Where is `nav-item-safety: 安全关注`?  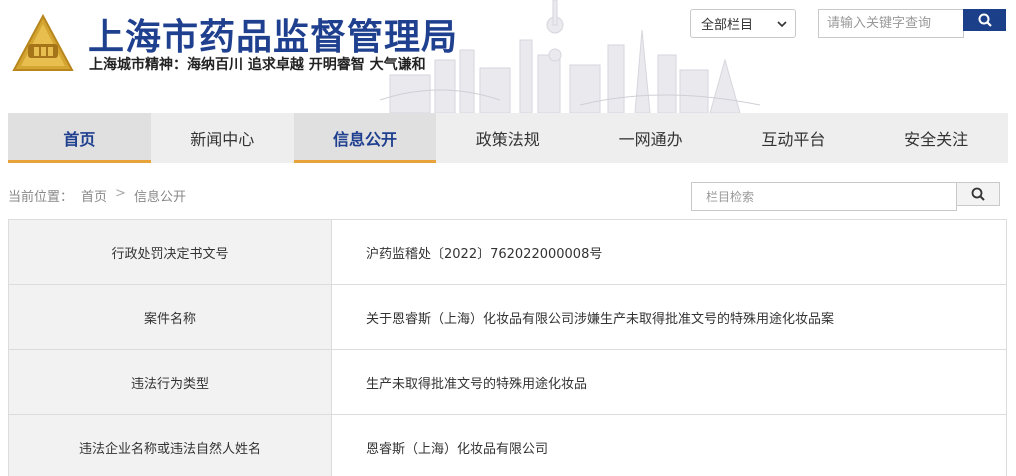
nav-item-safety: 安全关注 is located at coordinates (936, 138).